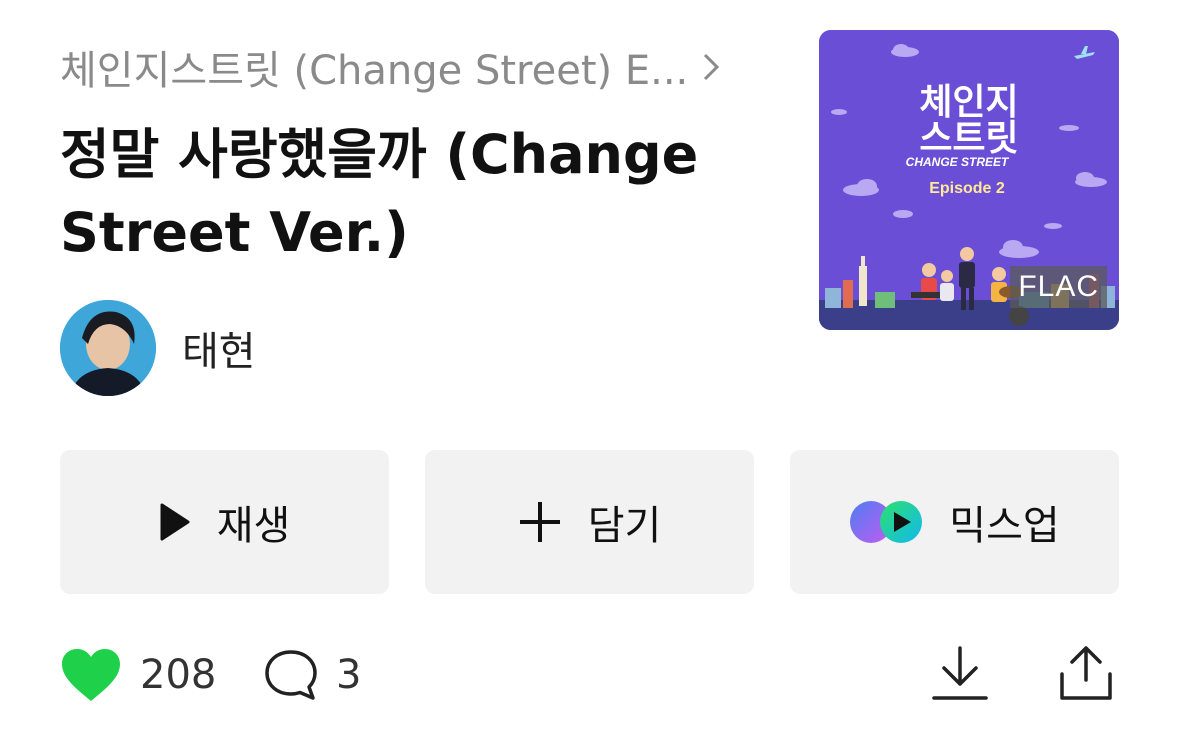 The height and width of the screenshot is (742, 1178). I want to click on download-icon, so click(960, 673).